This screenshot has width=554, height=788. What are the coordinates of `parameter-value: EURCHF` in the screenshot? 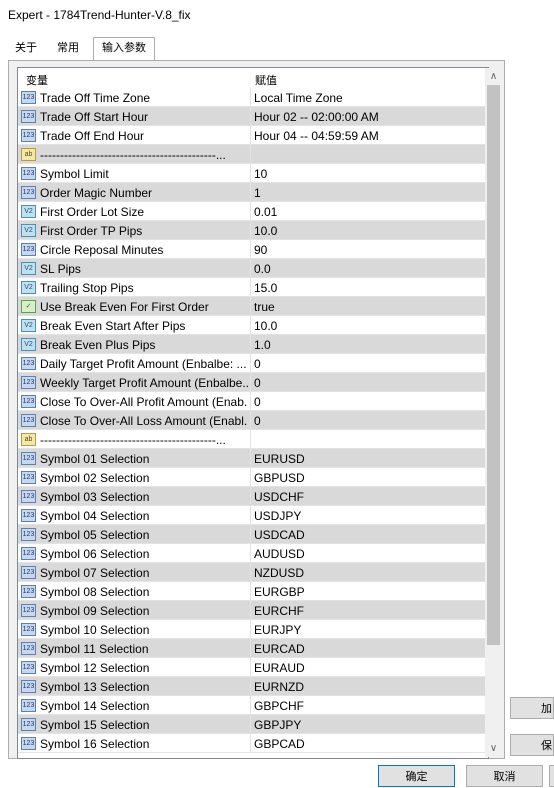 It's located at (279, 611).